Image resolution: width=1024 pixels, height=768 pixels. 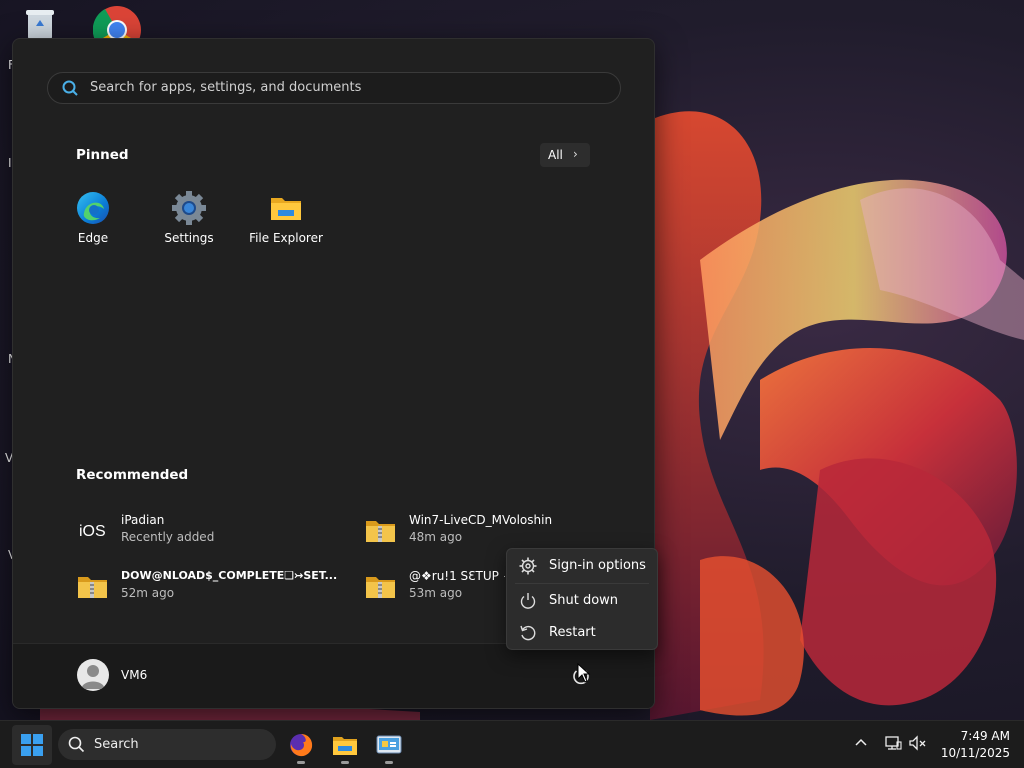 What do you see at coordinates (93, 675) in the screenshot?
I see `user-avatar` at bounding box center [93, 675].